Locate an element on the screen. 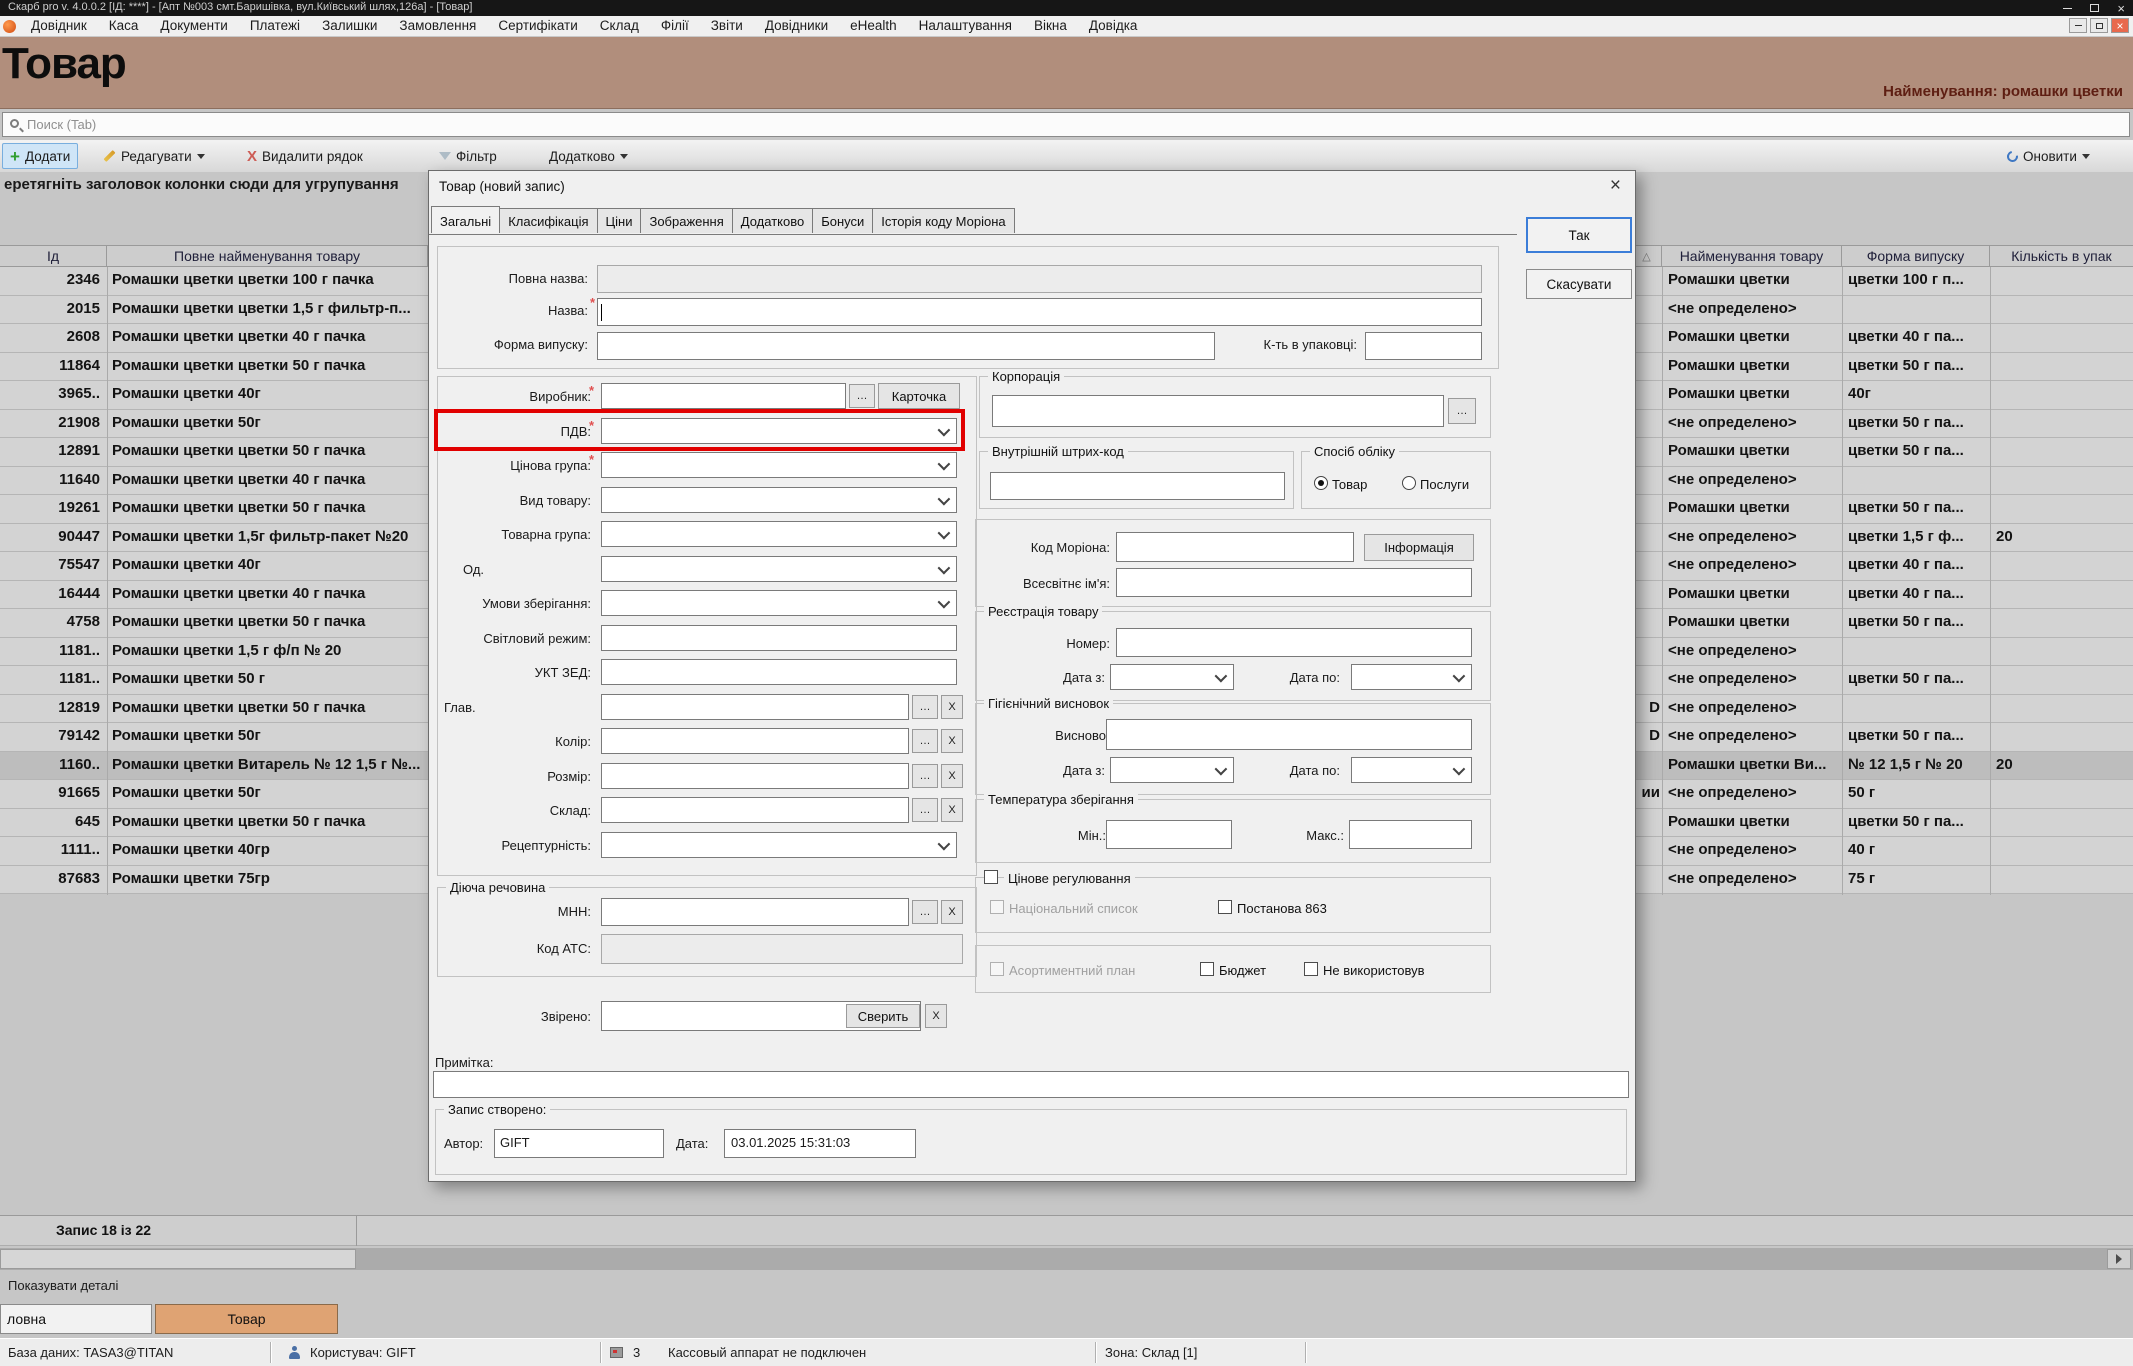  maximize-icon is located at coordinates (2095, 8).